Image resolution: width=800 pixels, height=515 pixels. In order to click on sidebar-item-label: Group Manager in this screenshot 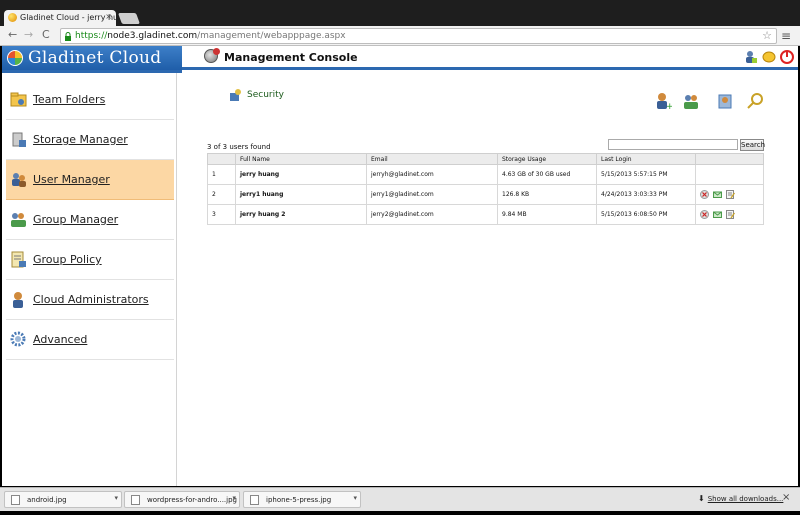, I will do `click(76, 219)`.